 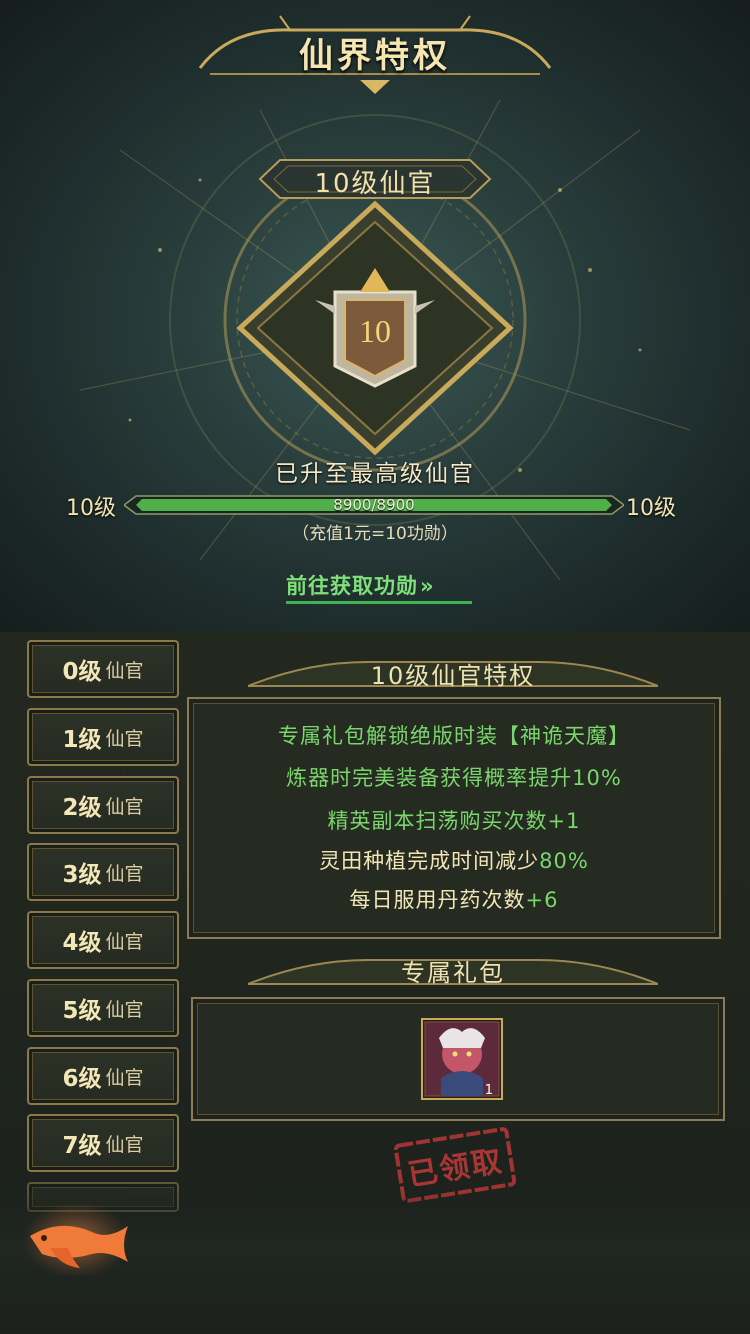 I want to click on privilege-line-5: 每日服用丹药次数+6, so click(x=454, y=899).